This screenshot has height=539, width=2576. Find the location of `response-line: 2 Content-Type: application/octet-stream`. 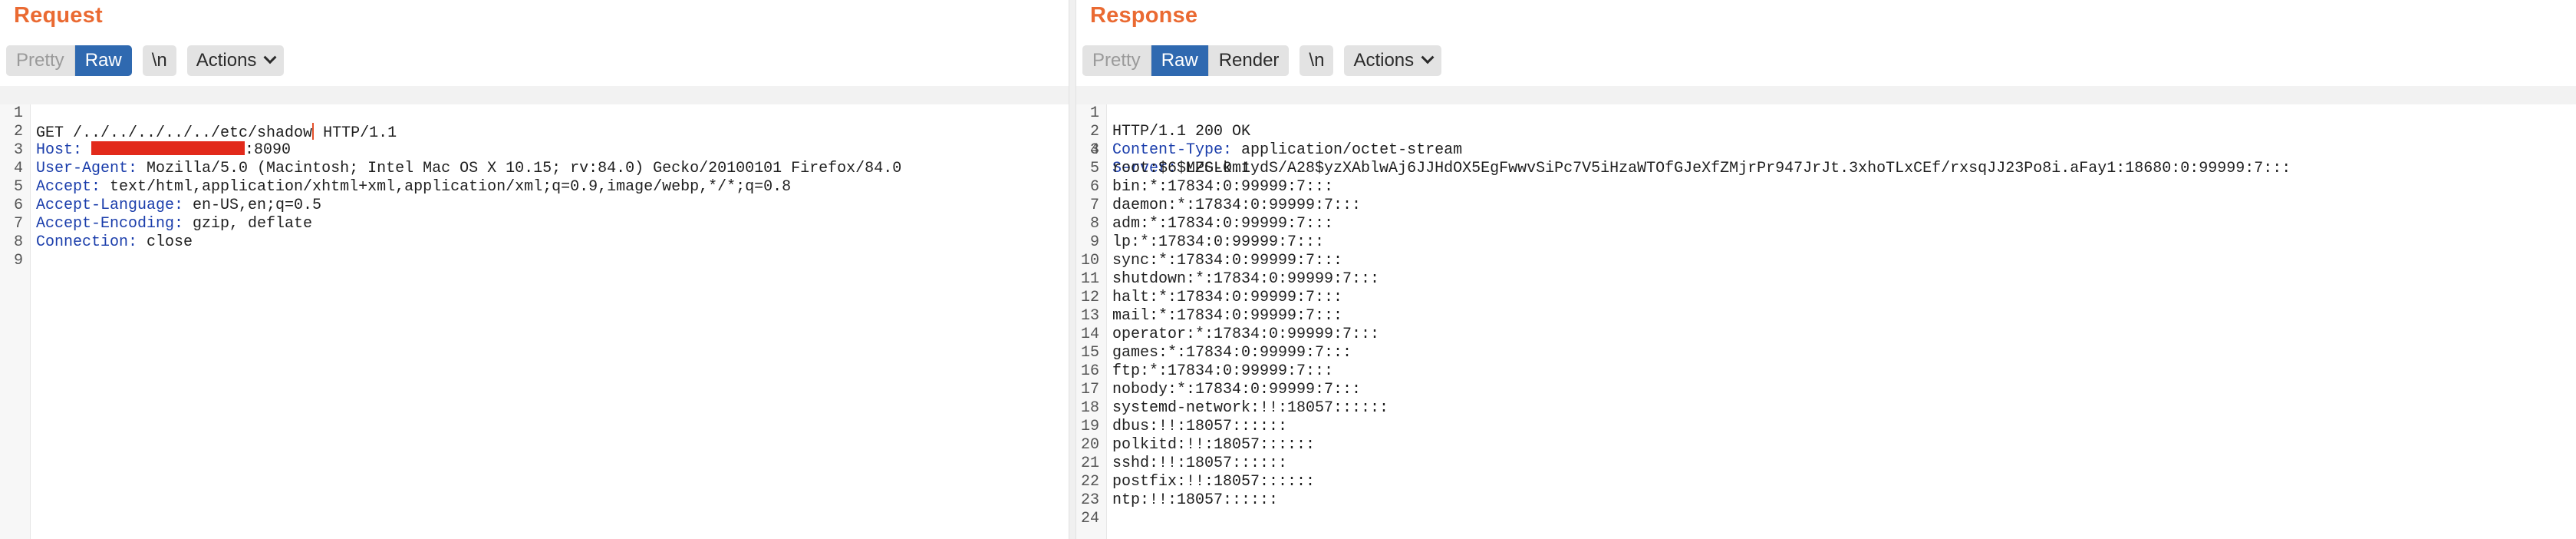

response-line: 2 Content-Type: application/octet-stream is located at coordinates (1826, 131).